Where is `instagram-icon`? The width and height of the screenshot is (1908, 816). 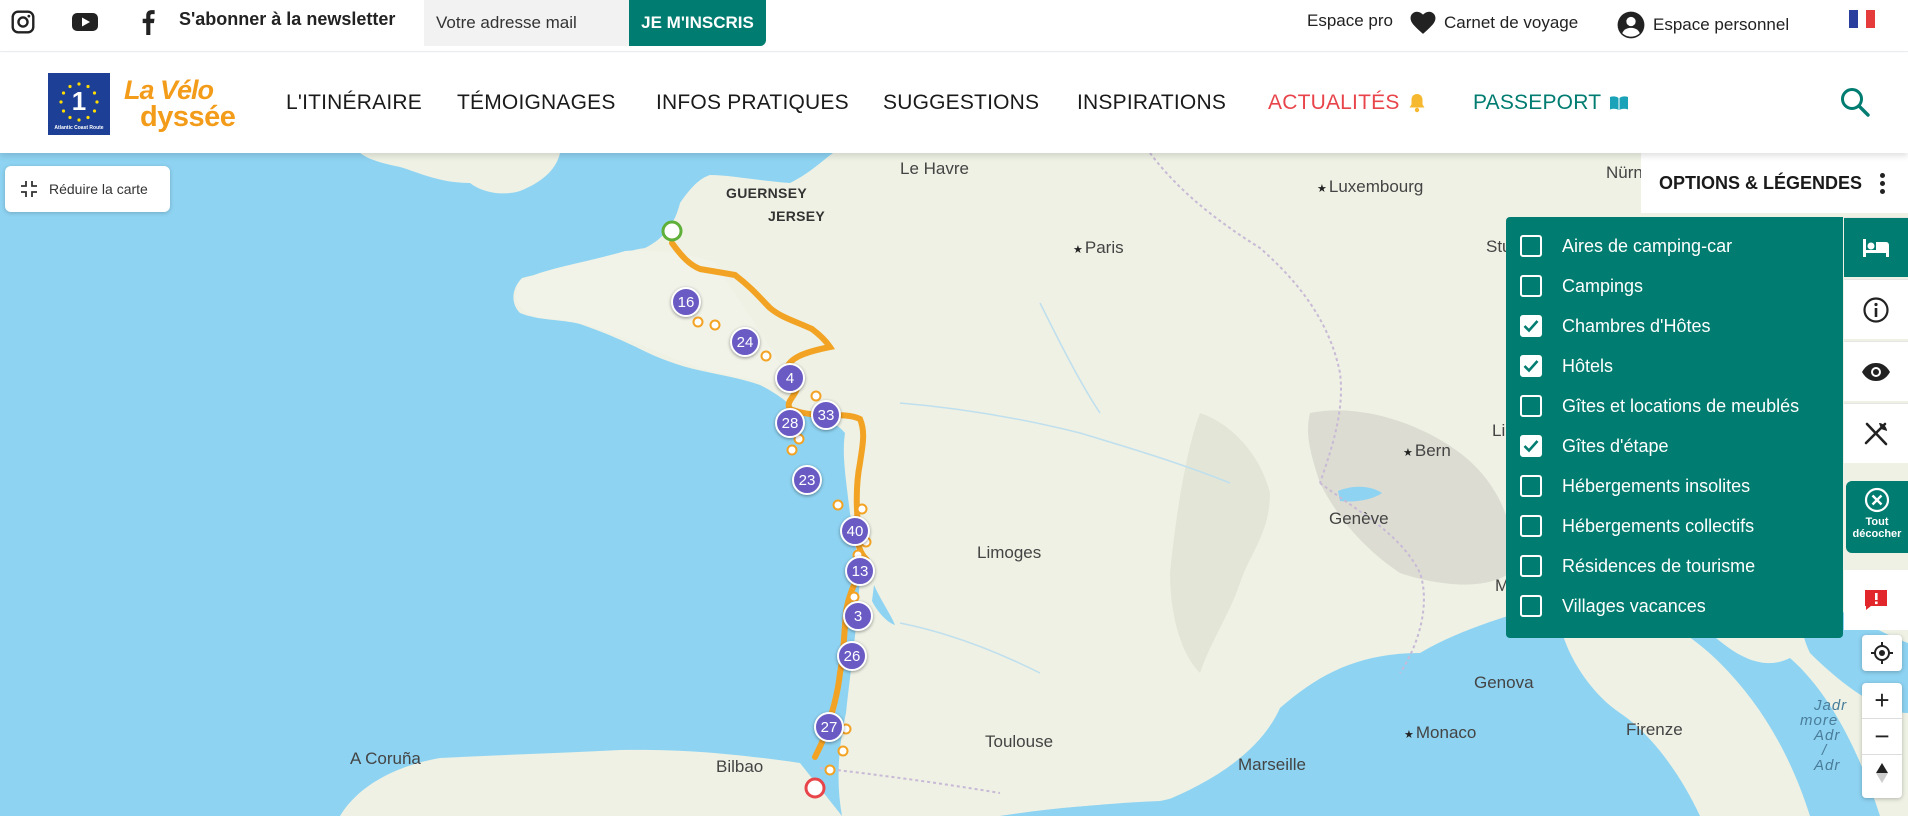 instagram-icon is located at coordinates (23, 22).